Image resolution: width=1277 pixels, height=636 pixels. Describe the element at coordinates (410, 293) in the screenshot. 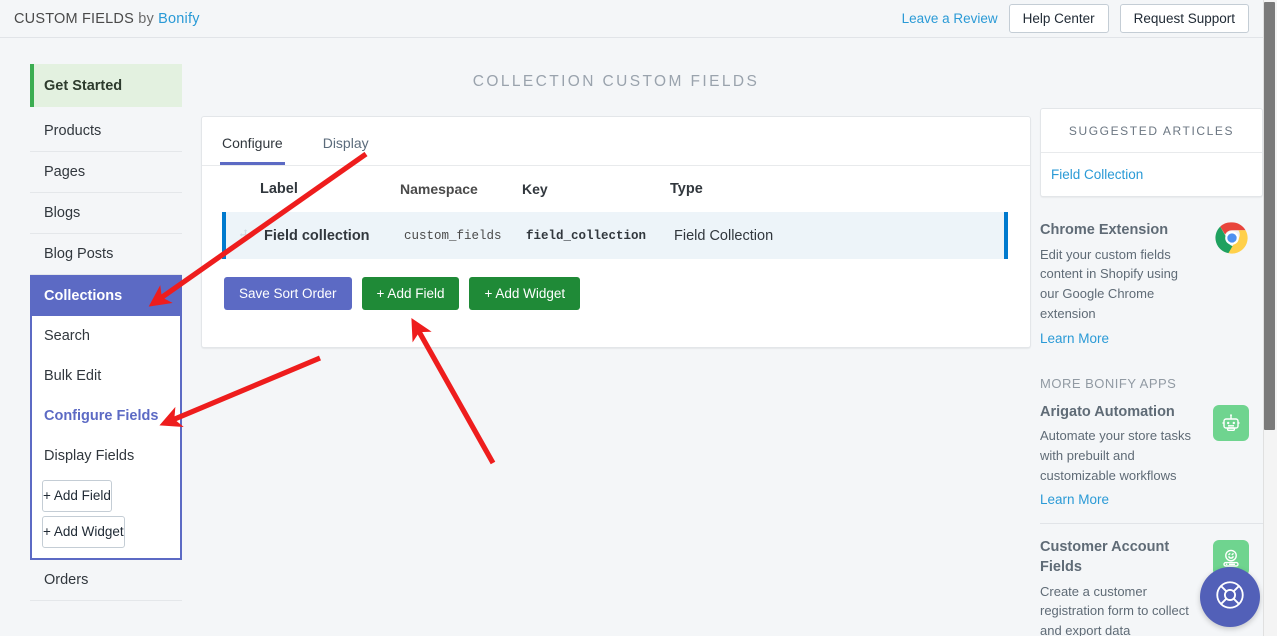

I see `add-field-button: + Add Field` at that location.